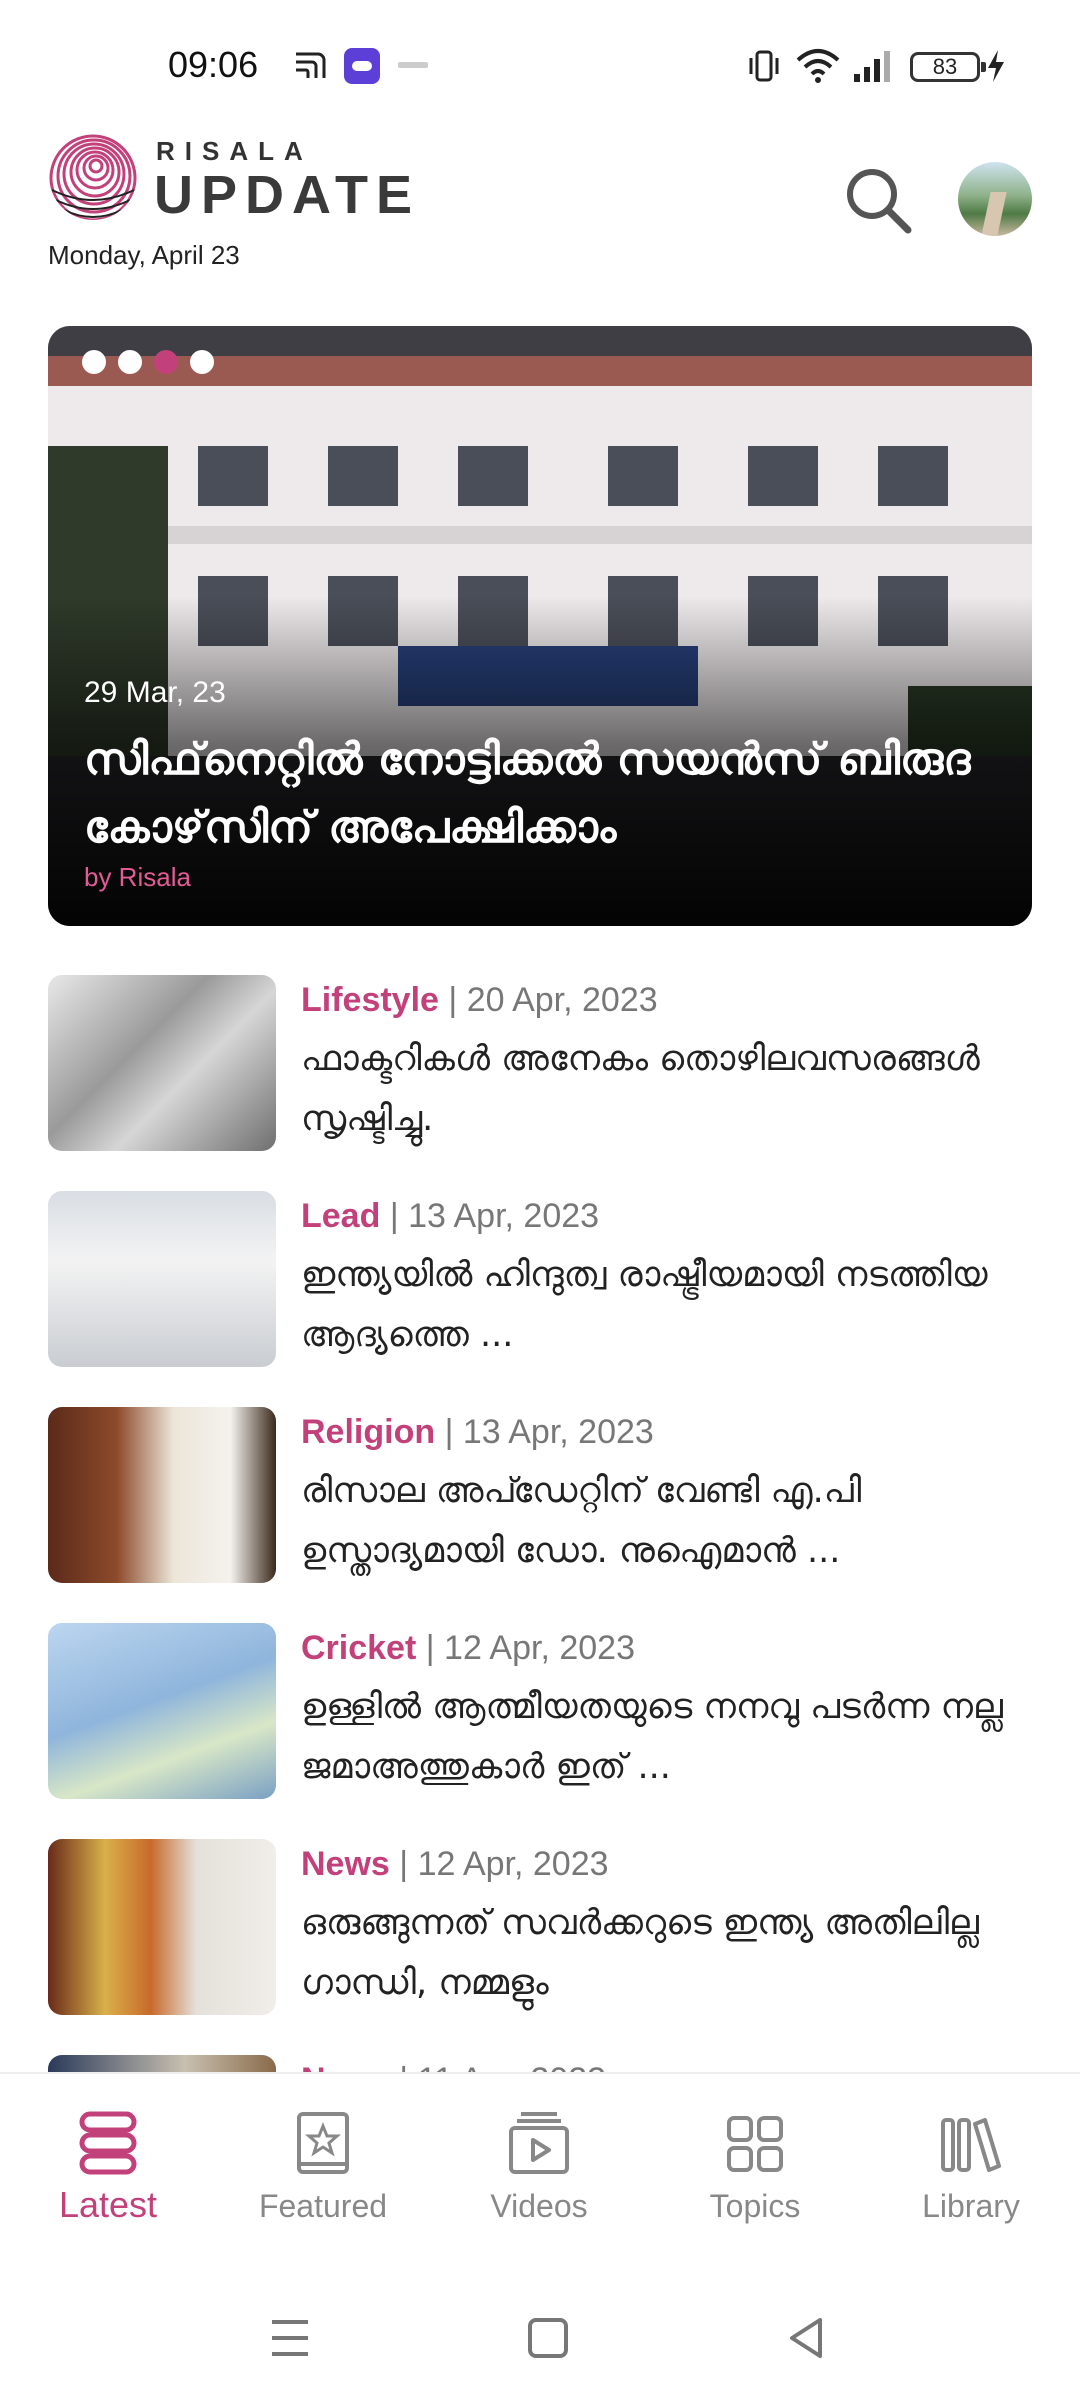 This screenshot has width=1080, height=2400. Describe the element at coordinates (948, 67) in the screenshot. I see `battery-icon: 83` at that location.